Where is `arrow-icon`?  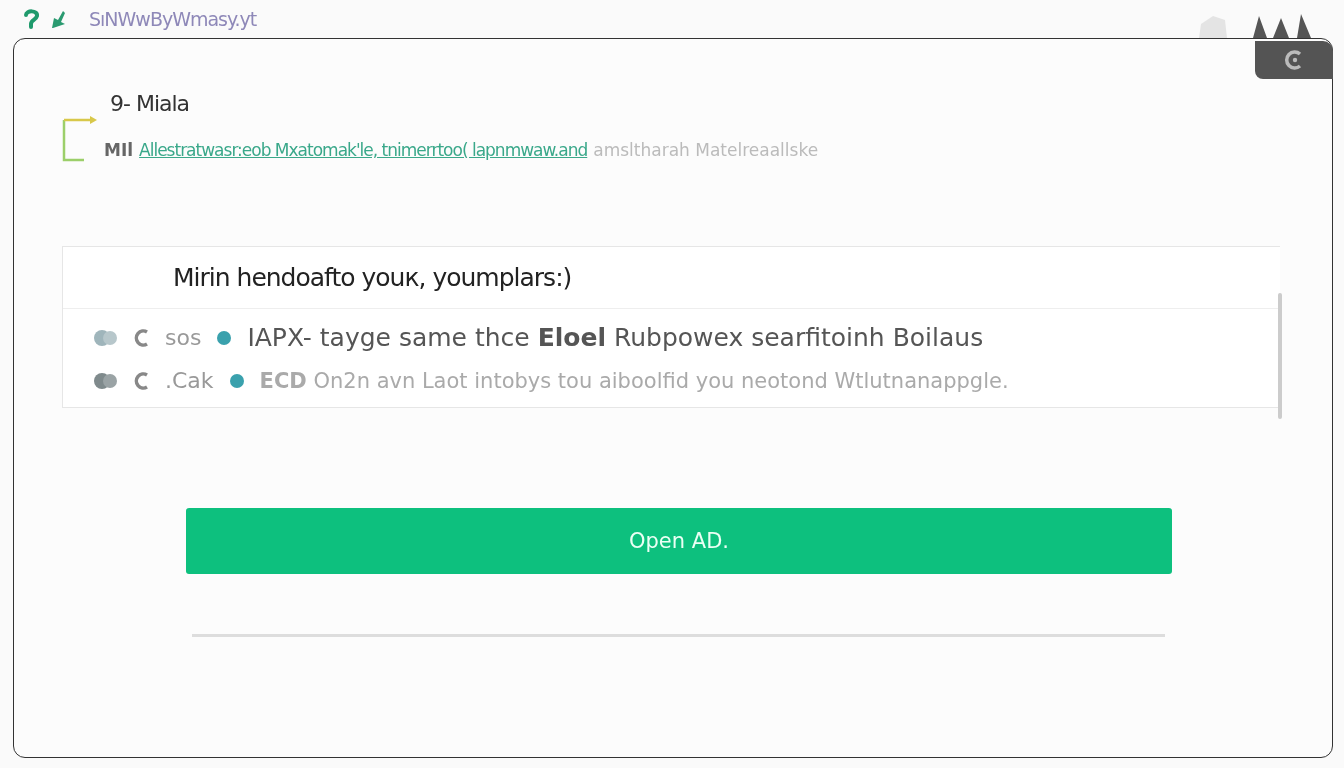
arrow-icon is located at coordinates (58, 19).